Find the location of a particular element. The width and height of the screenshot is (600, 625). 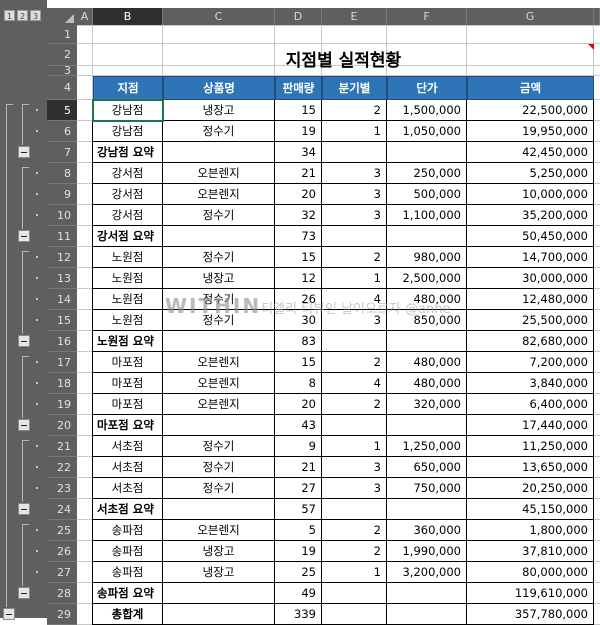

row-header-23: 23 is located at coordinates (62, 488).